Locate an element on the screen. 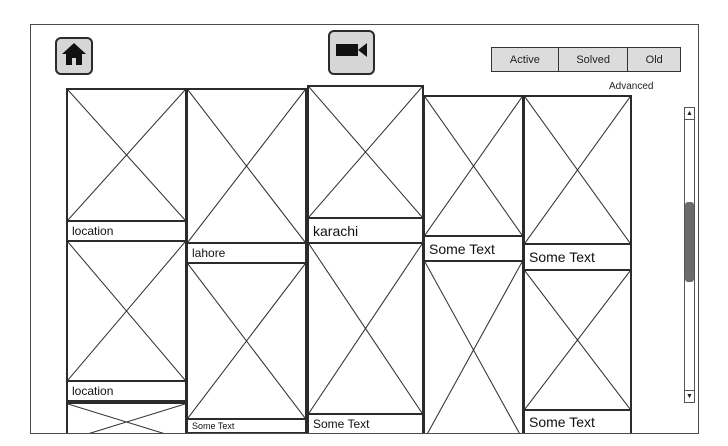  home-icon is located at coordinates (74, 56).